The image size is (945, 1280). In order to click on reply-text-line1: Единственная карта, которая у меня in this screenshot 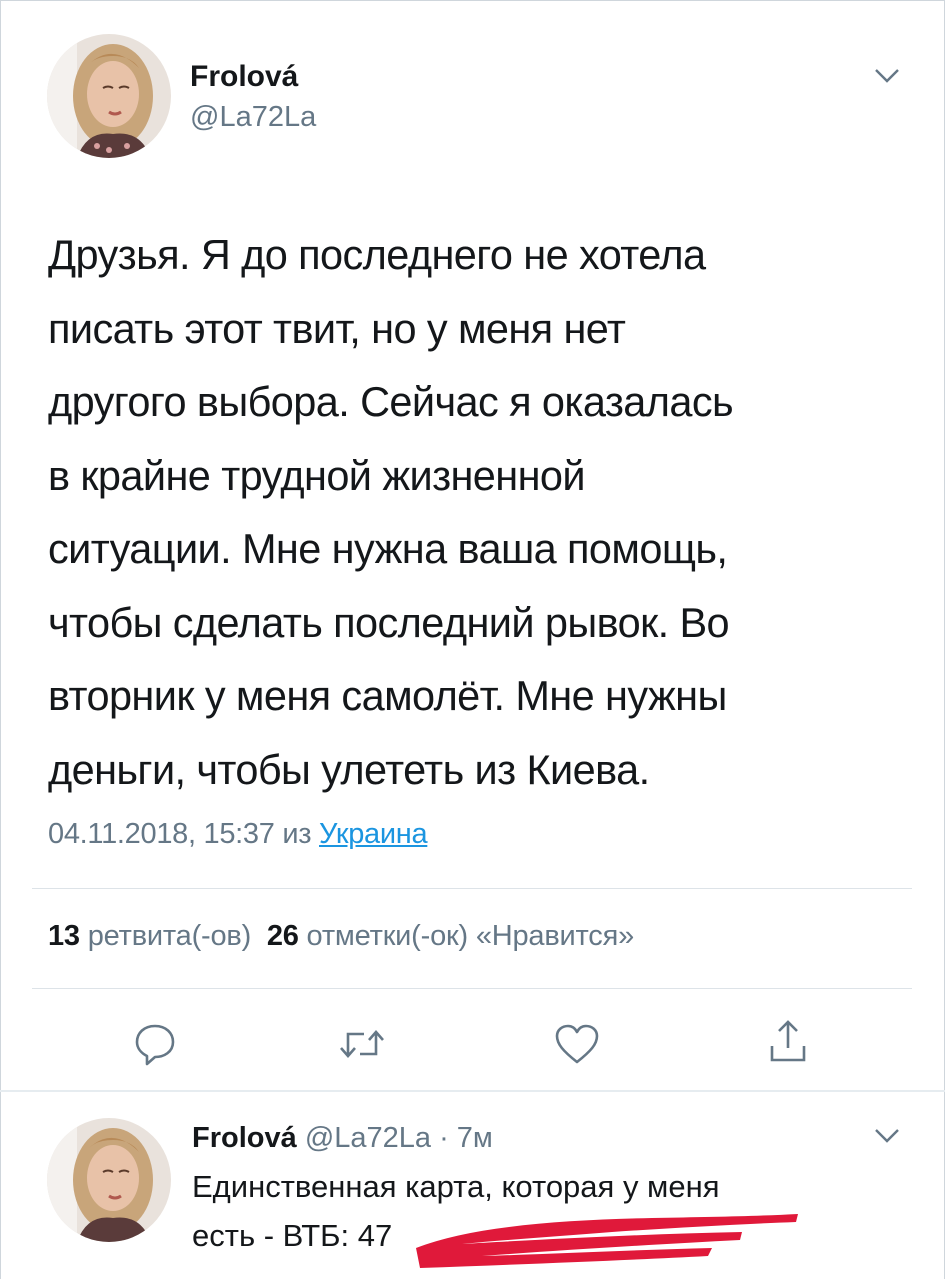, I will do `click(456, 1186)`.